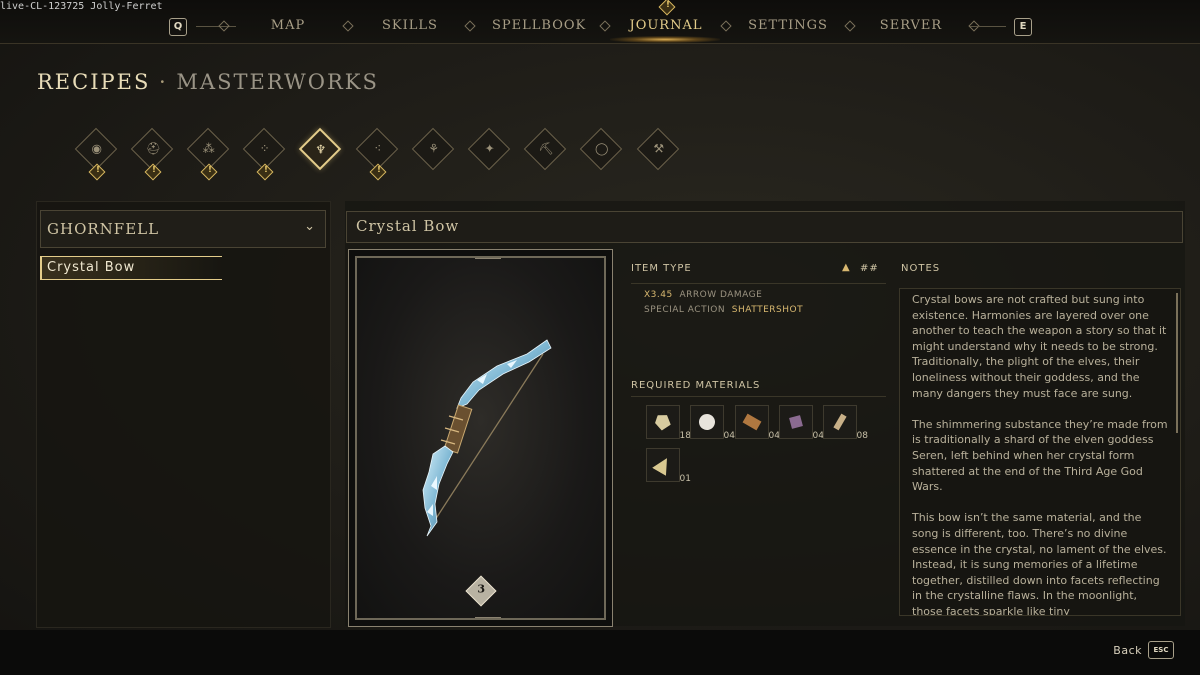 This screenshot has height=675, width=1200. Describe the element at coordinates (264, 148) in the screenshot. I see `gems-icon: ⁘` at that location.